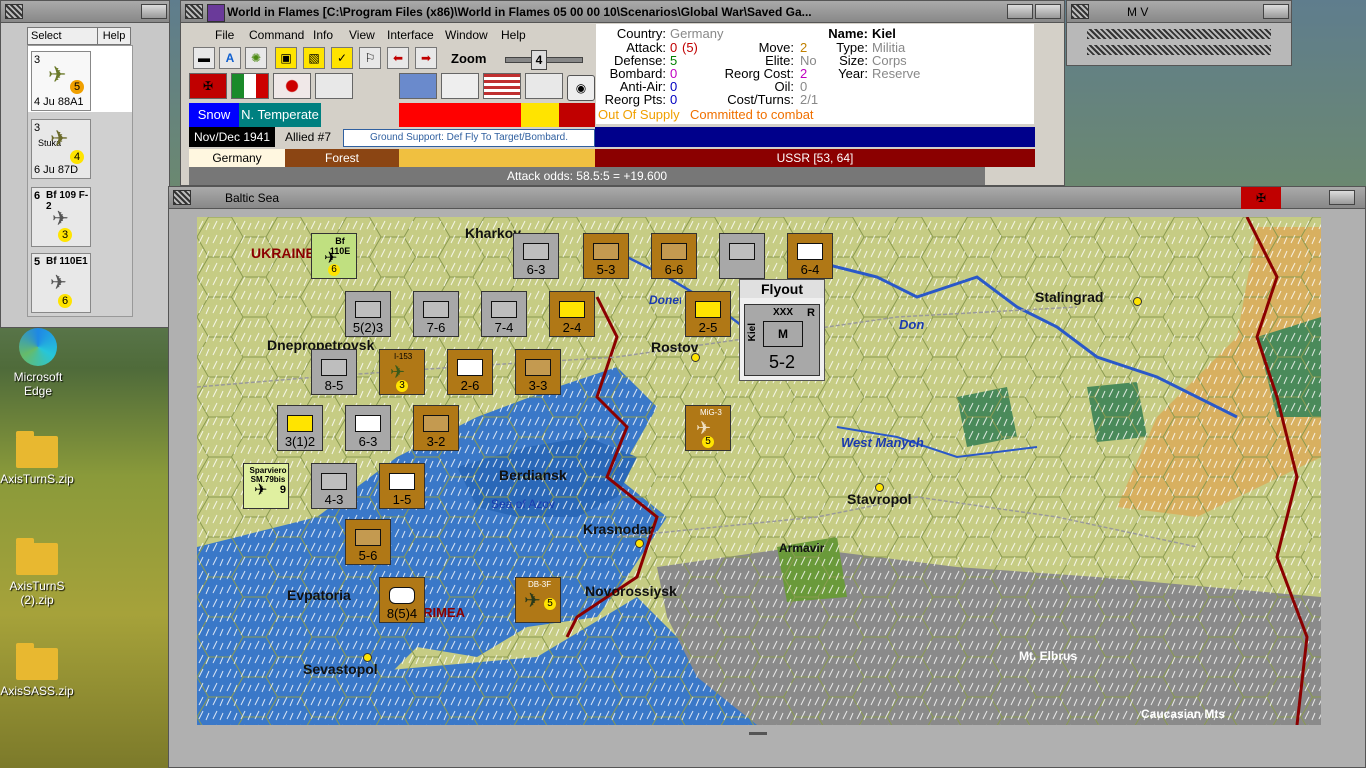 The image size is (1366, 768). What do you see at coordinates (879, 499) in the screenshot?
I see `city-stavropol: Stavropol` at bounding box center [879, 499].